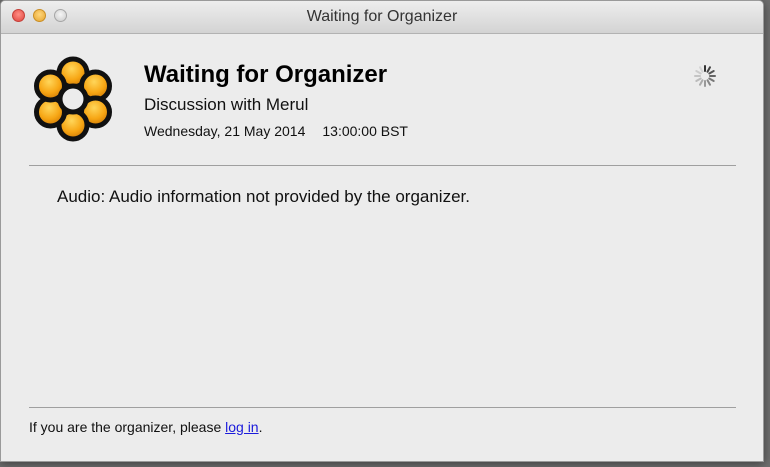 Image resolution: width=770 pixels, height=467 pixels. What do you see at coordinates (365, 131) in the screenshot?
I see `meeting-time: 13:00:00 BST` at bounding box center [365, 131].